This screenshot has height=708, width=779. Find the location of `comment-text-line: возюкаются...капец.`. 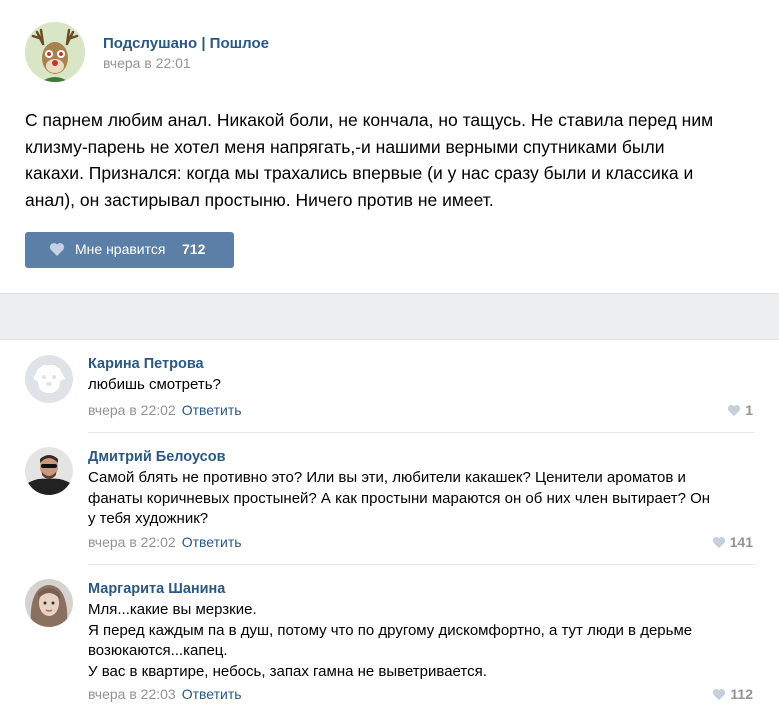

comment-text-line: возюкаются...капец. is located at coordinates (158, 650).